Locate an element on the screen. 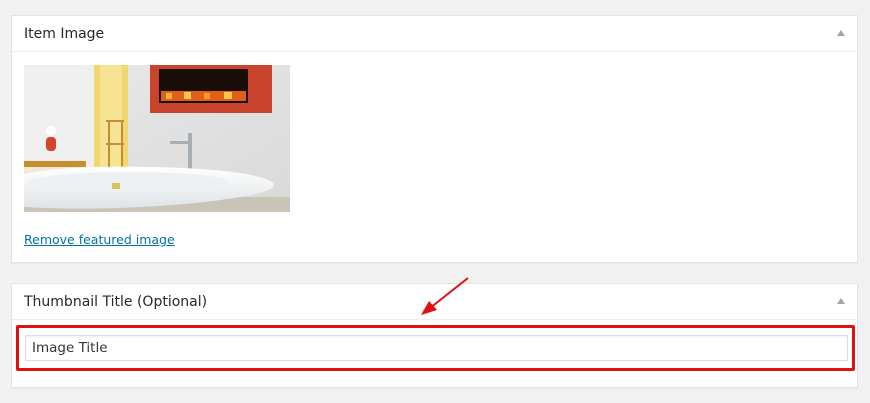 This screenshot has width=870, height=403. remove-featured-image-link: Remove featured image is located at coordinates (99, 239).